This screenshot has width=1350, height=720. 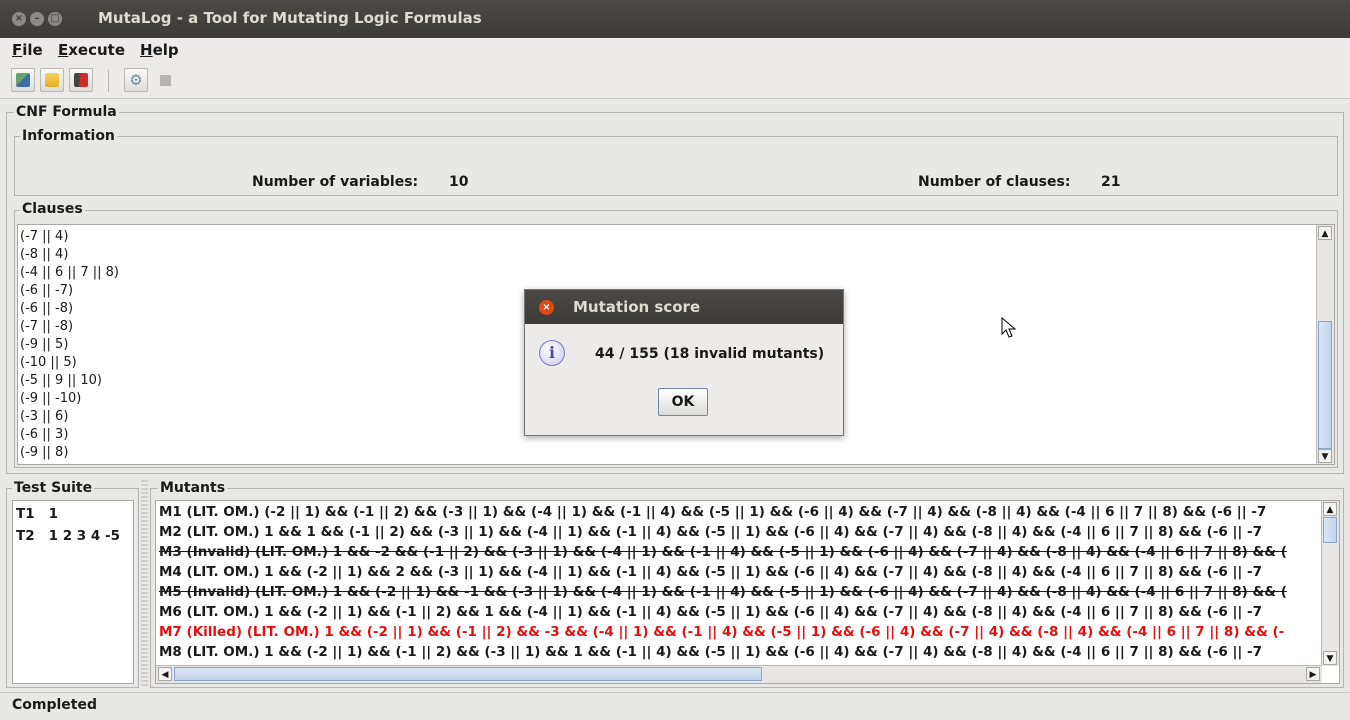 I want to click on list-item: (-9 || 8), so click(x=44, y=452).